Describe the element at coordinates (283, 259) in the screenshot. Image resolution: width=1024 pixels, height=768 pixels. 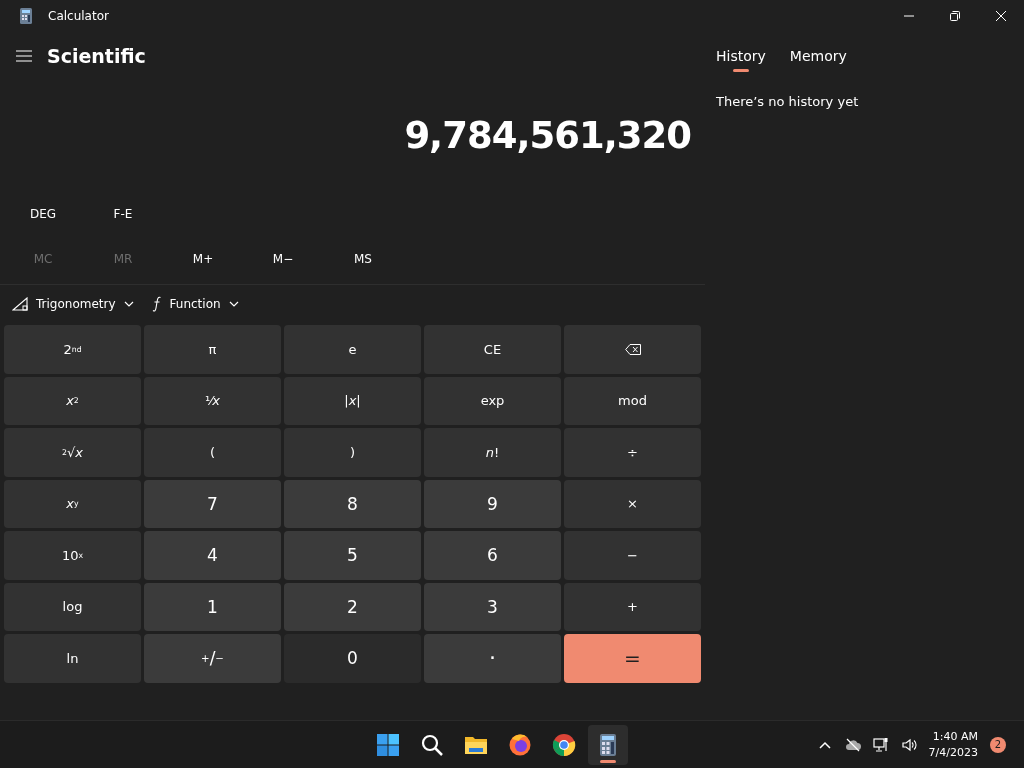
I see `memory-button: M−` at that location.